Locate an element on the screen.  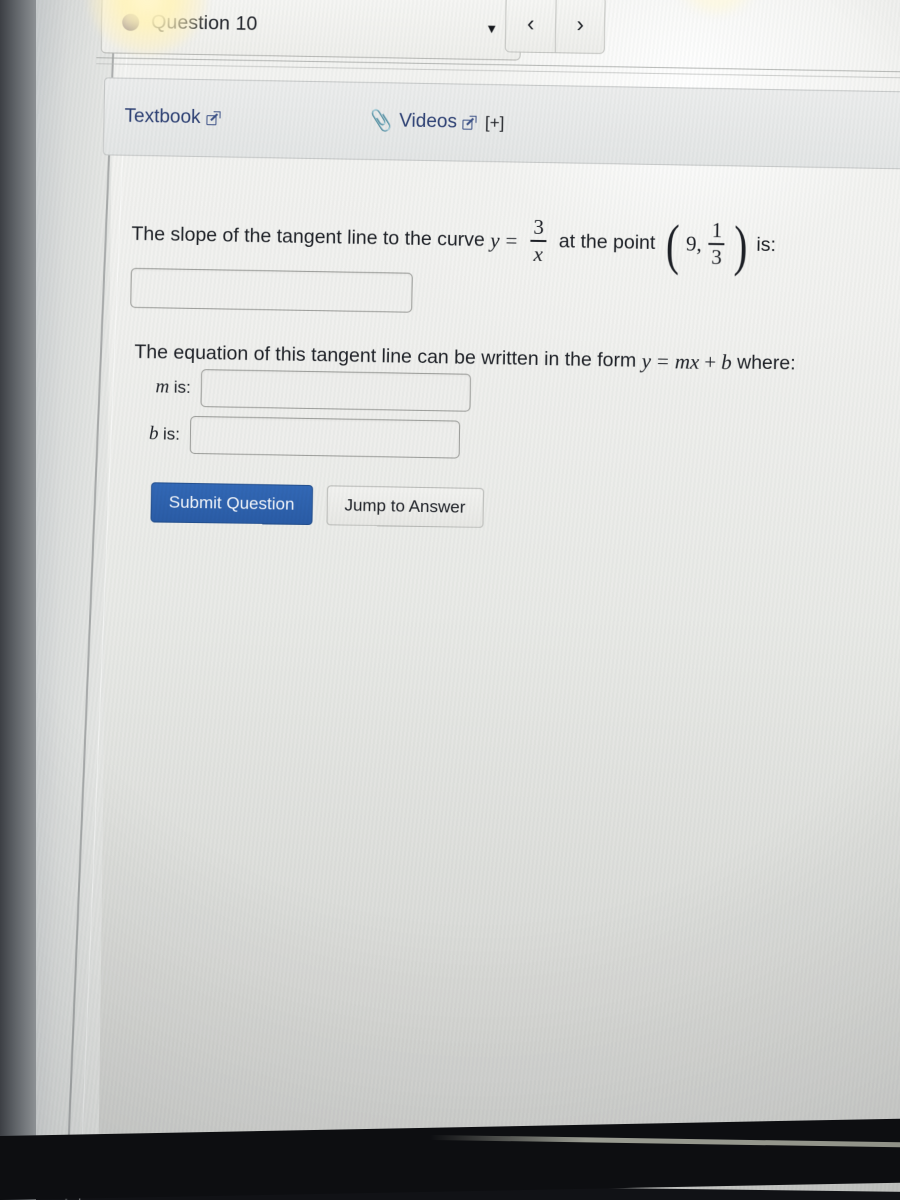
equals-sign: = is located at coordinates (511, 240).